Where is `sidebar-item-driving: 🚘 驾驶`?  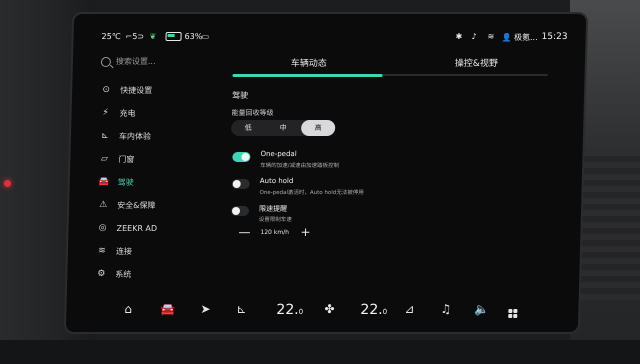 sidebar-item-driving: 🚘 驾驶 is located at coordinates (116, 182).